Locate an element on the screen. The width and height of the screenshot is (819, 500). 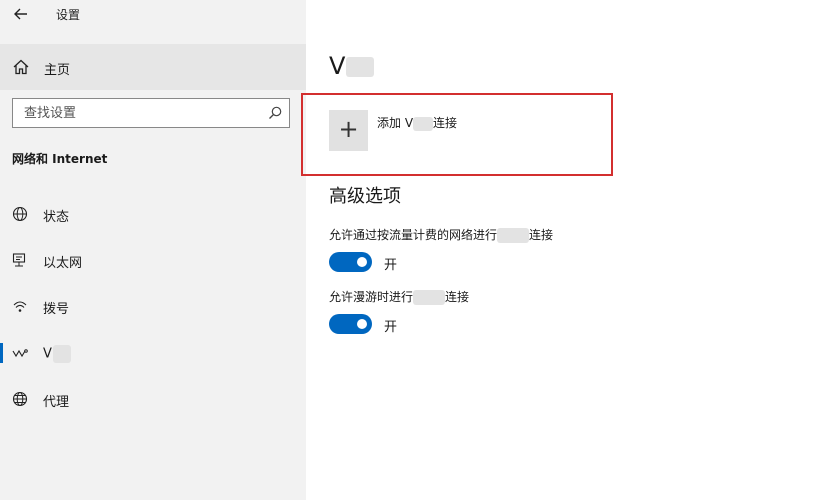
search-input is located at coordinates (138, 113).